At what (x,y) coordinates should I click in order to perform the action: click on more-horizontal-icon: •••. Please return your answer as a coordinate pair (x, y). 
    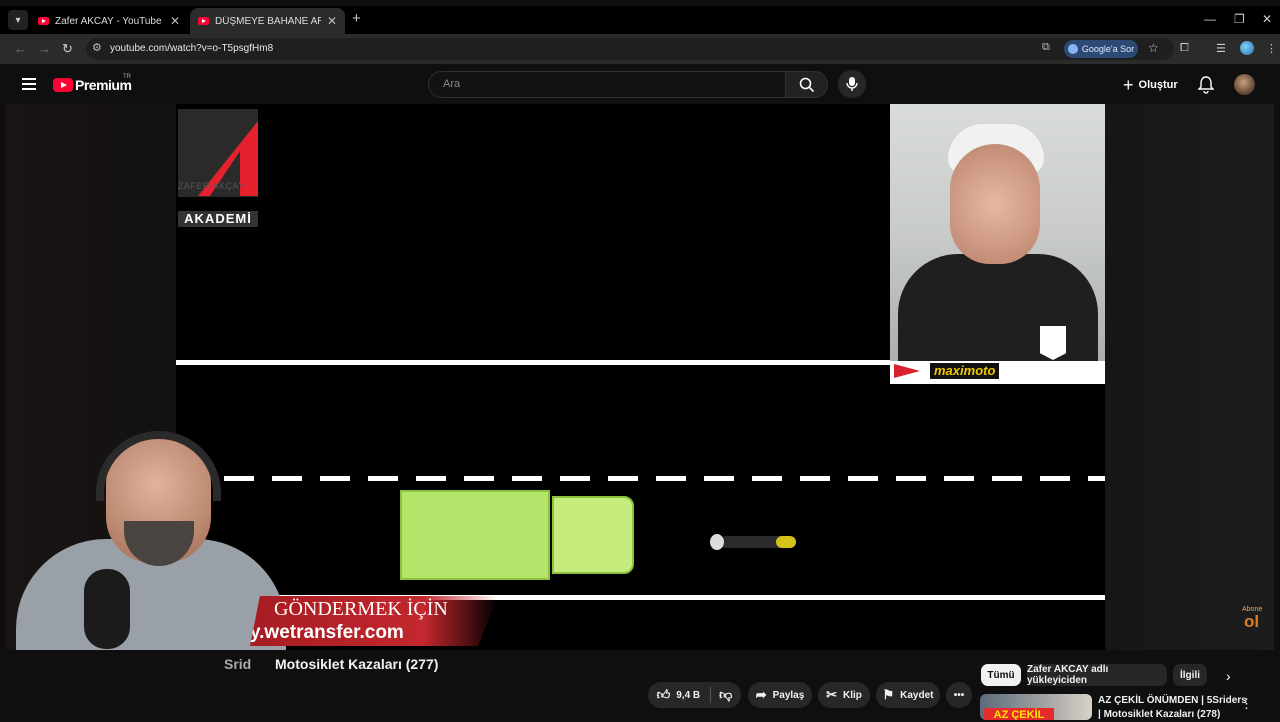
    Looking at the image, I should click on (959, 695).